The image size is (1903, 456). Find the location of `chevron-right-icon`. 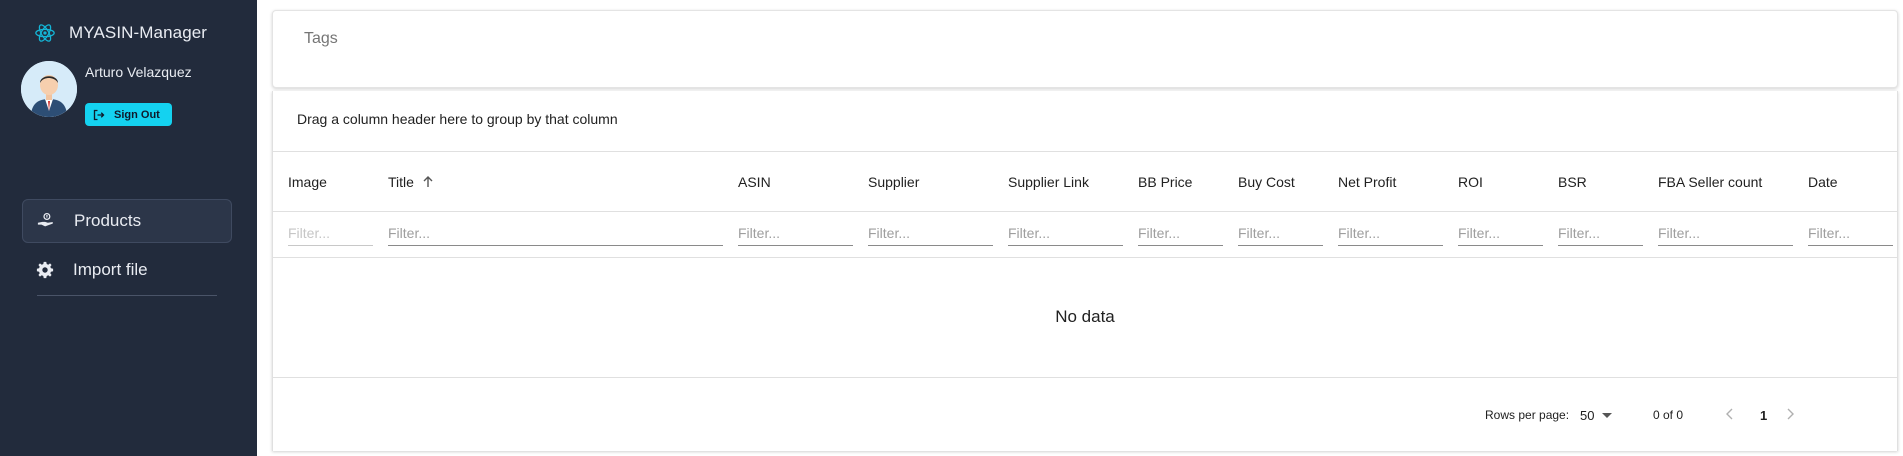

chevron-right-icon is located at coordinates (1790, 414).